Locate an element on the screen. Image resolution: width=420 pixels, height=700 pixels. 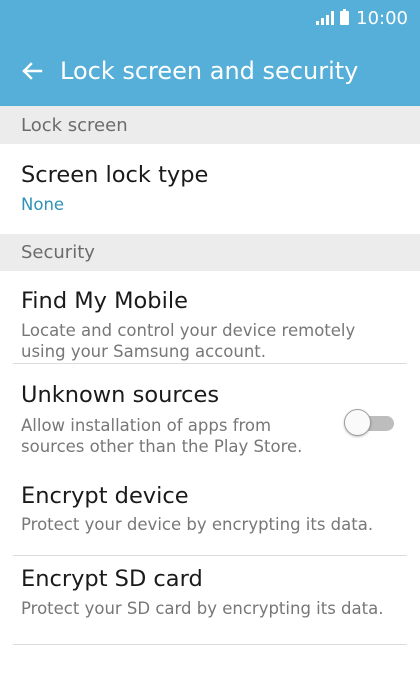
section-header-security: Security is located at coordinates (210, 252).